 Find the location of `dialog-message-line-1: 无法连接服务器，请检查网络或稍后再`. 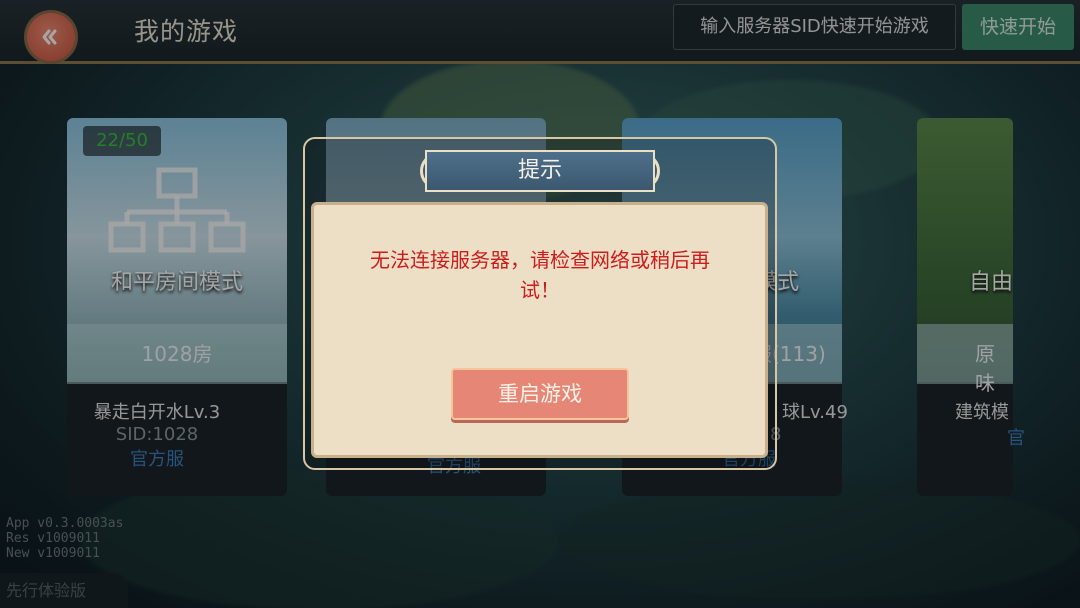

dialog-message-line-1: 无法连接服务器，请检查网络或稍后再 is located at coordinates (540, 260).